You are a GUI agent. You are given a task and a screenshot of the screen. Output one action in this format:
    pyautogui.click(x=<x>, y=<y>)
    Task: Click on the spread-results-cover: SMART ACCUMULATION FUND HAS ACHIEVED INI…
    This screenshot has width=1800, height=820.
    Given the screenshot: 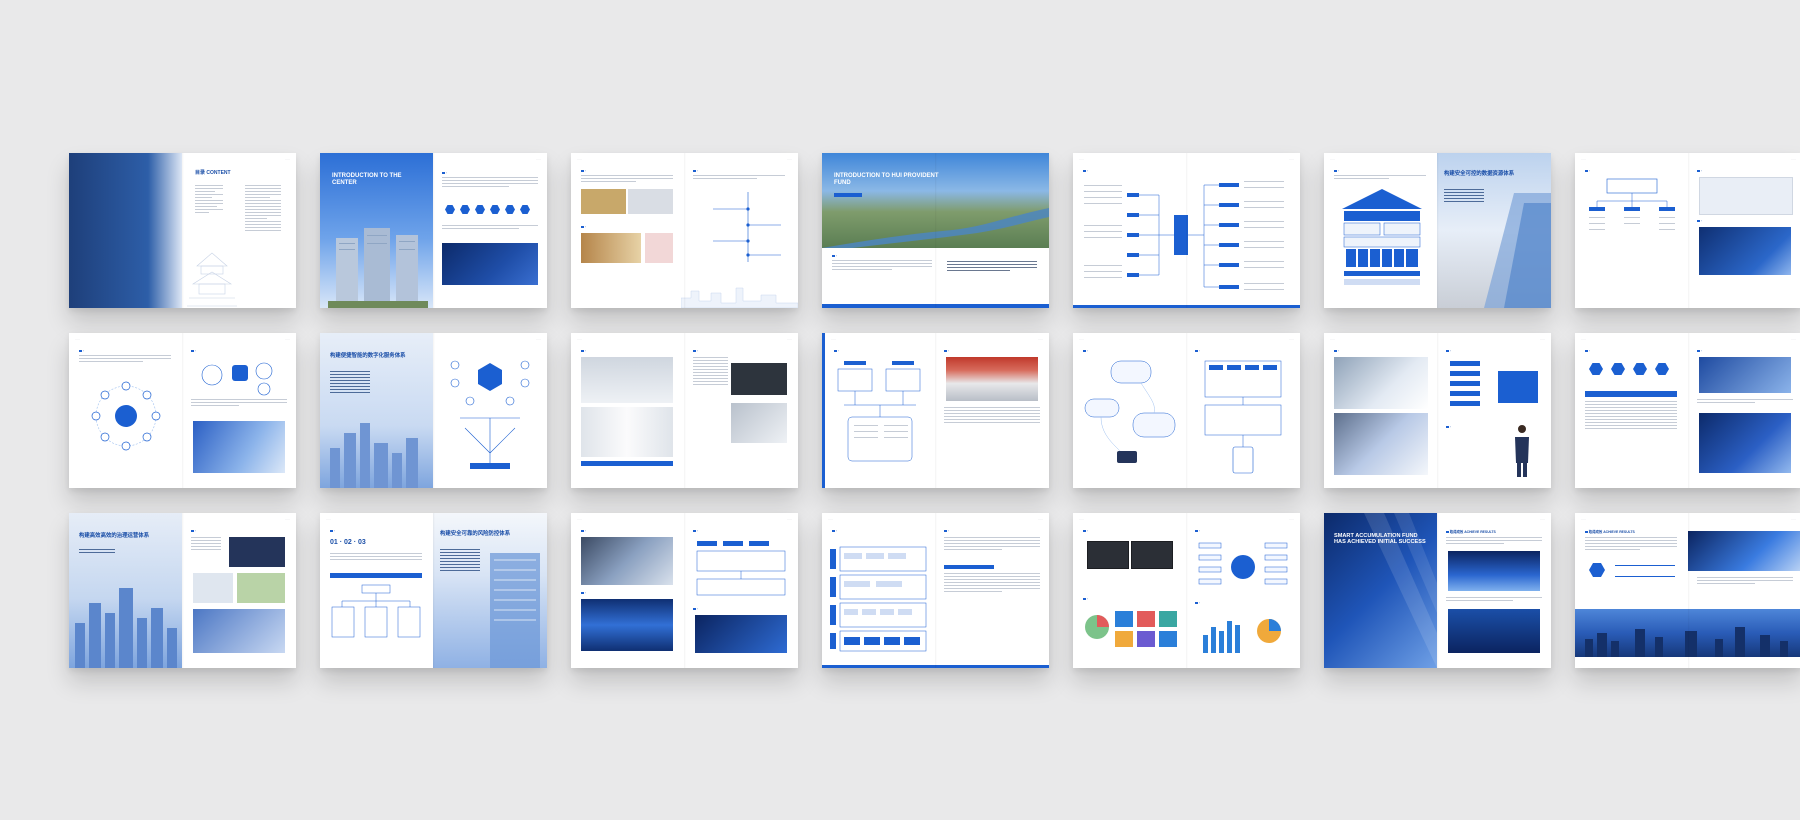 What is the action you would take?
    pyautogui.click(x=1437, y=590)
    